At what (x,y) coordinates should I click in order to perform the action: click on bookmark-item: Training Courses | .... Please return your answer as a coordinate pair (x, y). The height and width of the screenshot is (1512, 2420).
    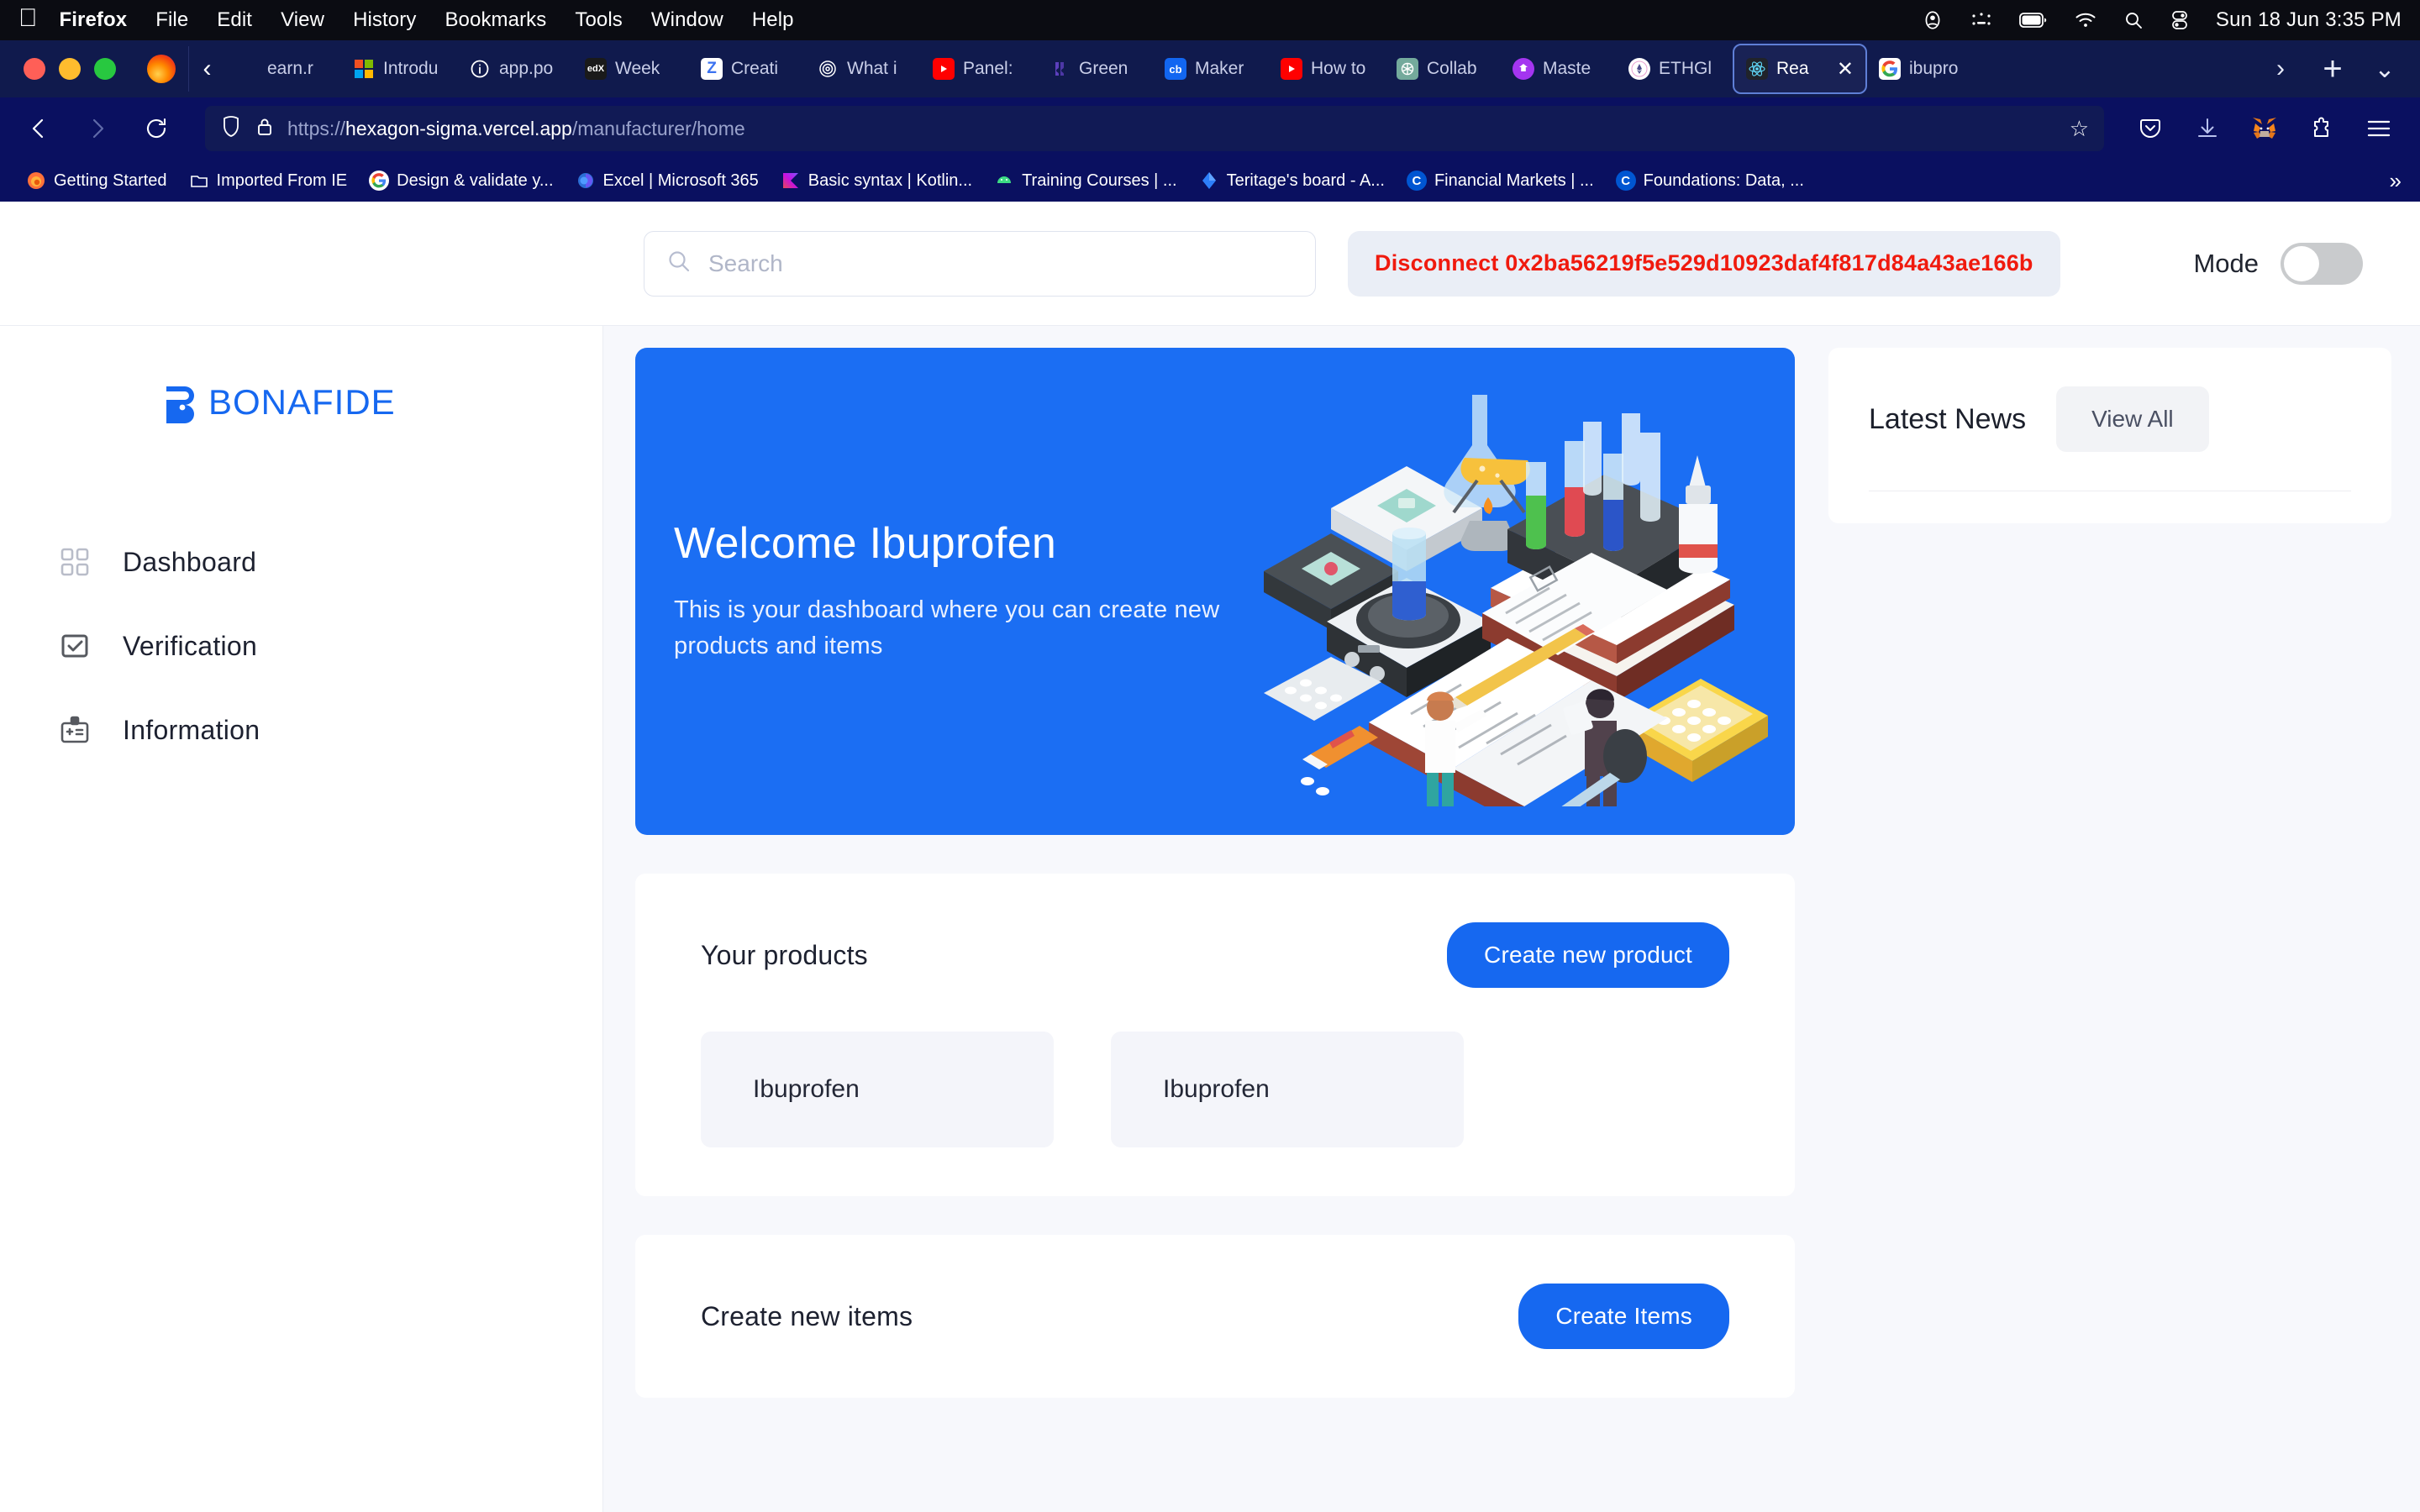
    Looking at the image, I should click on (1085, 181).